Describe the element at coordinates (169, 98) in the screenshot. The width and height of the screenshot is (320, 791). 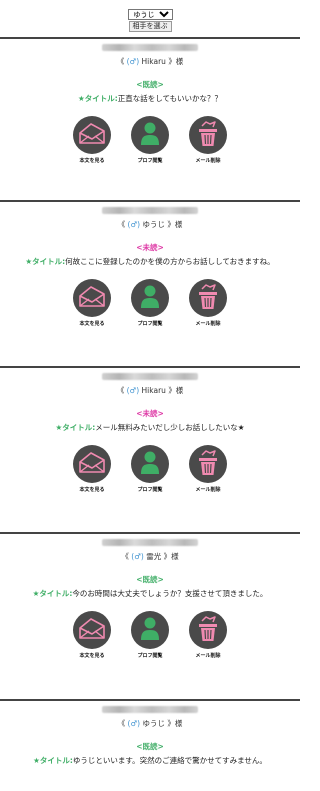
I see `message-title: 正直な話をしてもいいかな？？` at that location.